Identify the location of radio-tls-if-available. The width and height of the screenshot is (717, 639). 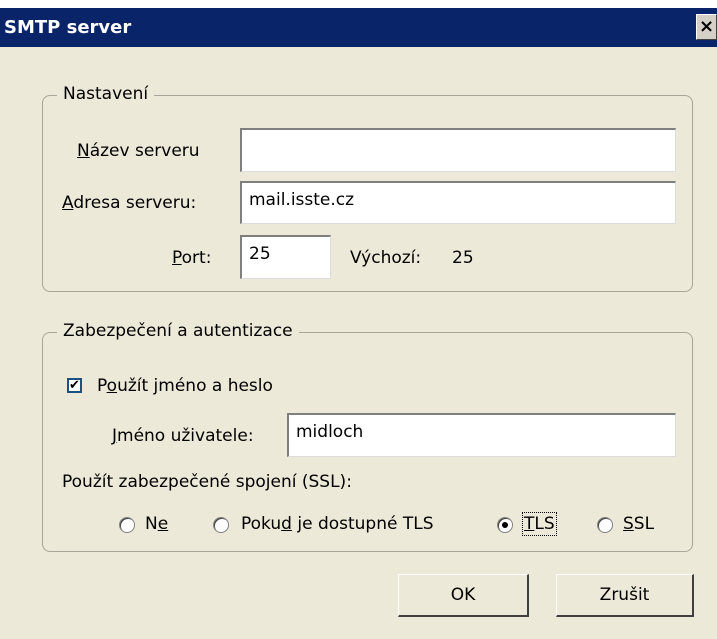
(221, 525).